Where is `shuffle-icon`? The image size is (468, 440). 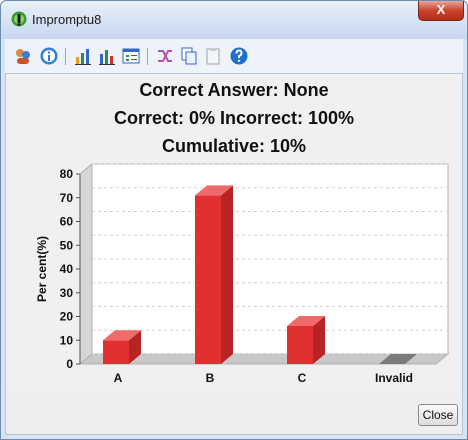
shuffle-icon is located at coordinates (165, 56).